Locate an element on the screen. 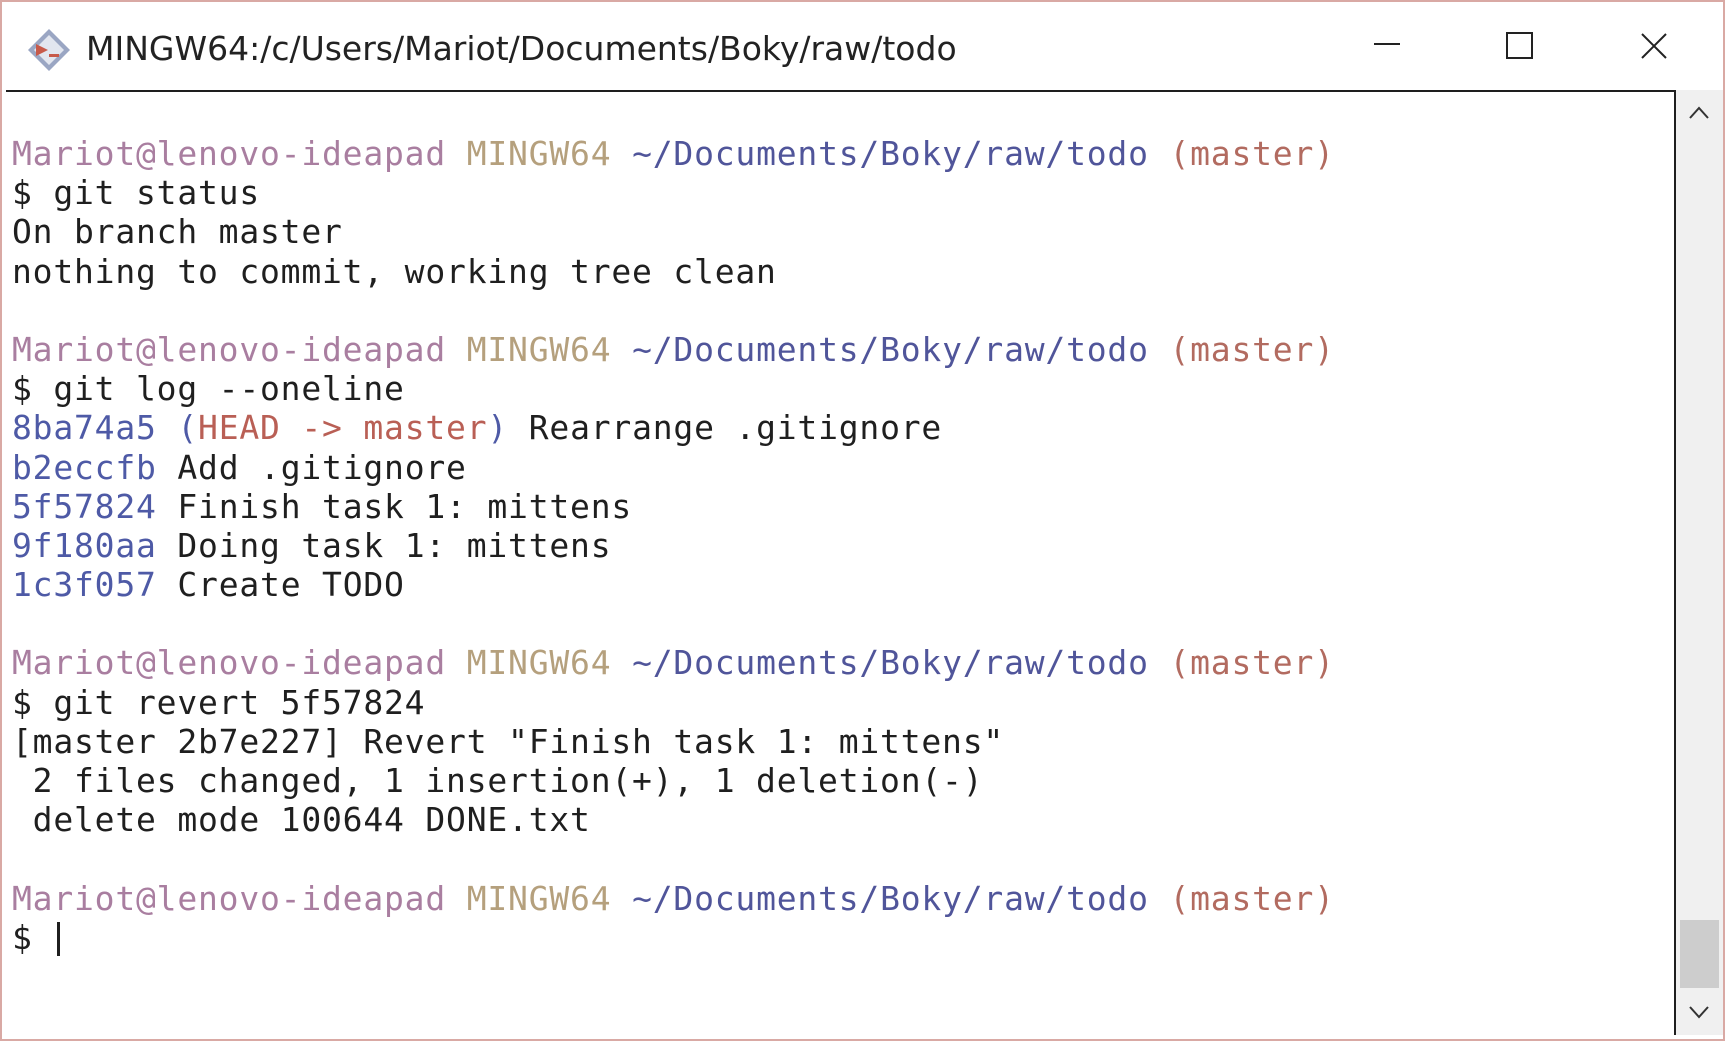  ref-open-paren: ( is located at coordinates (188, 428).